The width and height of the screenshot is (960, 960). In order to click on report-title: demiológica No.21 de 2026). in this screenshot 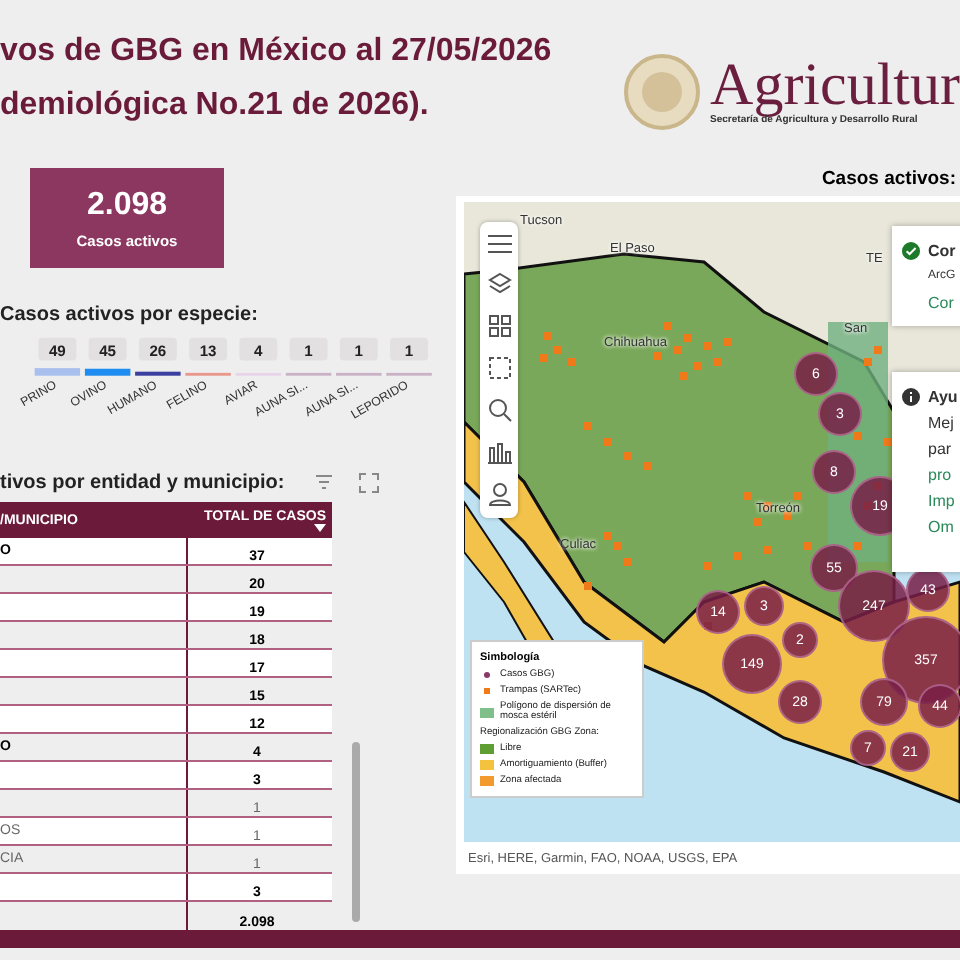, I will do `click(215, 106)`.